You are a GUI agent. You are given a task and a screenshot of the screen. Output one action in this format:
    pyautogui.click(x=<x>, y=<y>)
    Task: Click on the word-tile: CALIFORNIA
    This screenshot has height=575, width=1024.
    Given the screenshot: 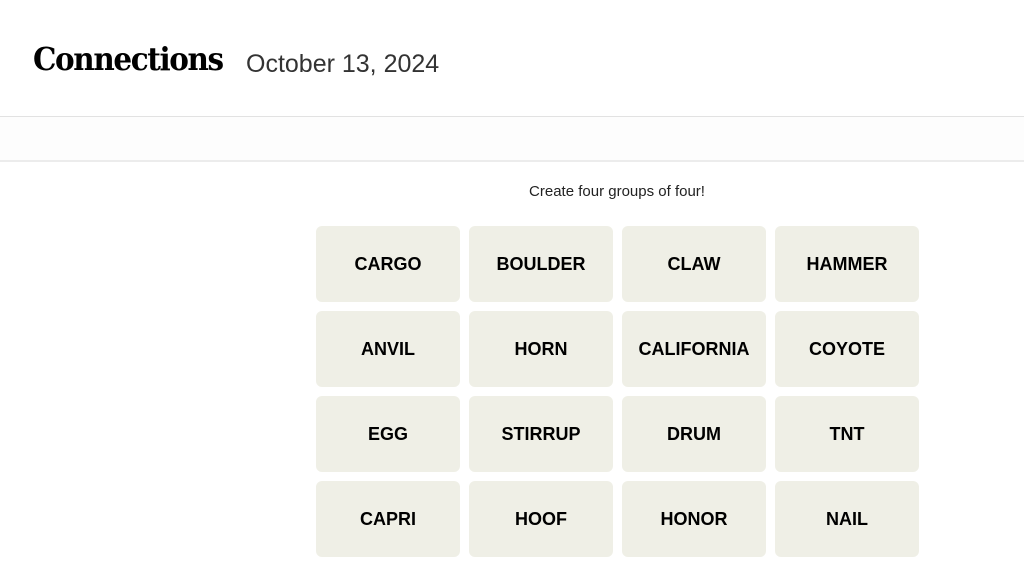 What is the action you would take?
    pyautogui.click(x=694, y=349)
    